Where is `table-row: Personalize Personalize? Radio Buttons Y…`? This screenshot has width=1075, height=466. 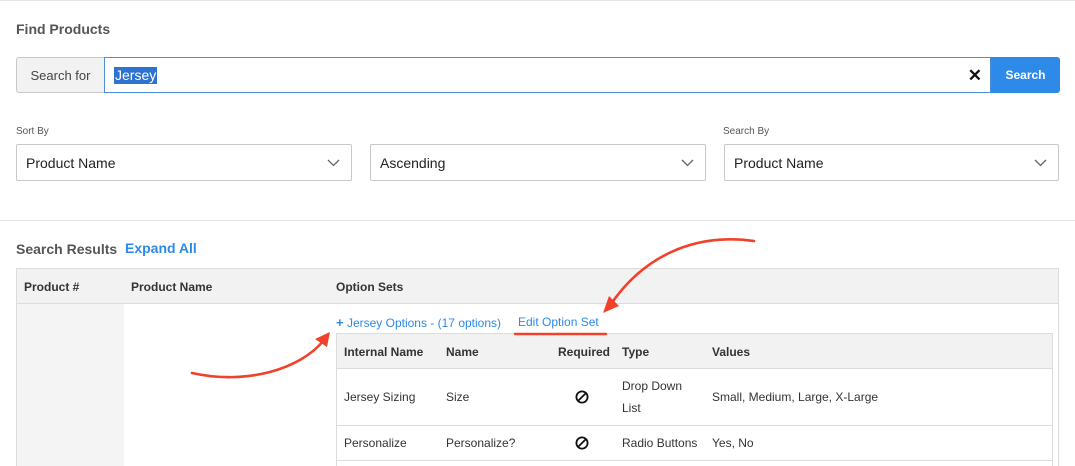
table-row: Personalize Personalize? Radio Buttons Y… is located at coordinates (694, 443).